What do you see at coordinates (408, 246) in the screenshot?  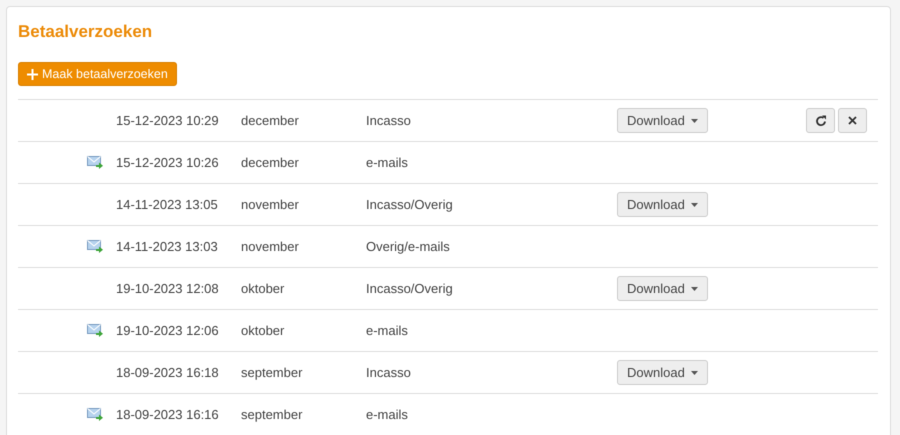 I see `type-cell-text: Overig/e-mails` at bounding box center [408, 246].